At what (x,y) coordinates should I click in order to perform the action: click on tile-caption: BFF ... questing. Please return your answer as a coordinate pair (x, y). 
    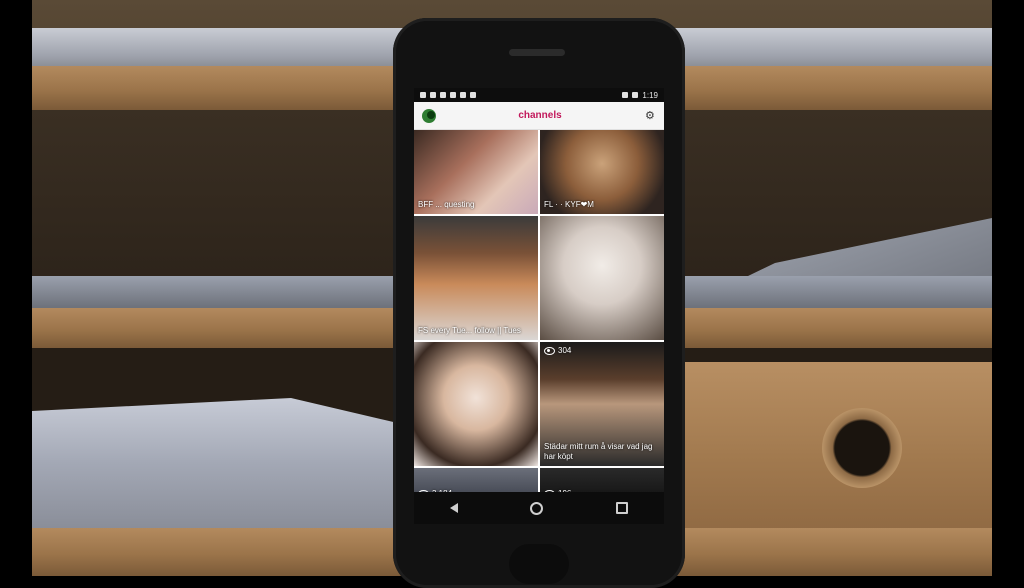
    Looking at the image, I should click on (446, 204).